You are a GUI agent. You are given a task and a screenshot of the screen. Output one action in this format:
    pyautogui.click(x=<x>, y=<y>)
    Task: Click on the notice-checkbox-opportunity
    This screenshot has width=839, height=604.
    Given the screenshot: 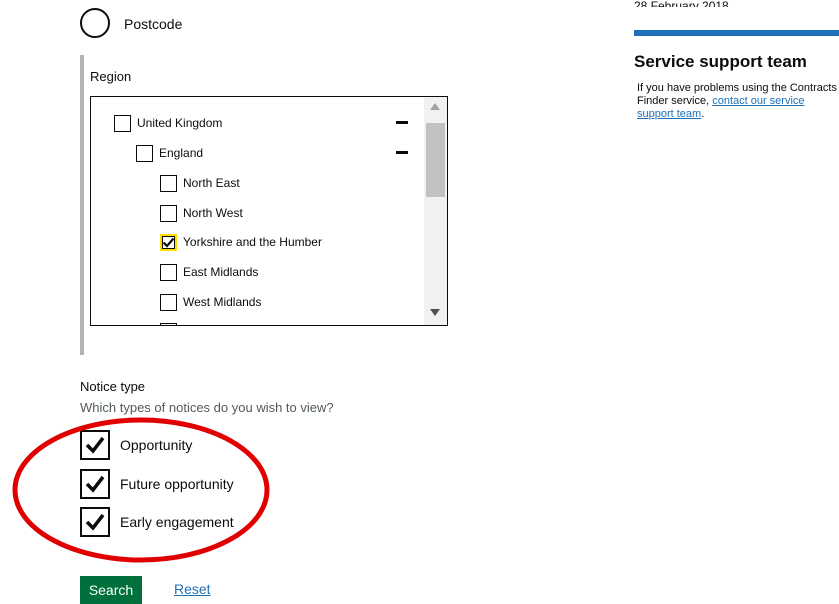 What is the action you would take?
    pyautogui.click(x=95, y=445)
    